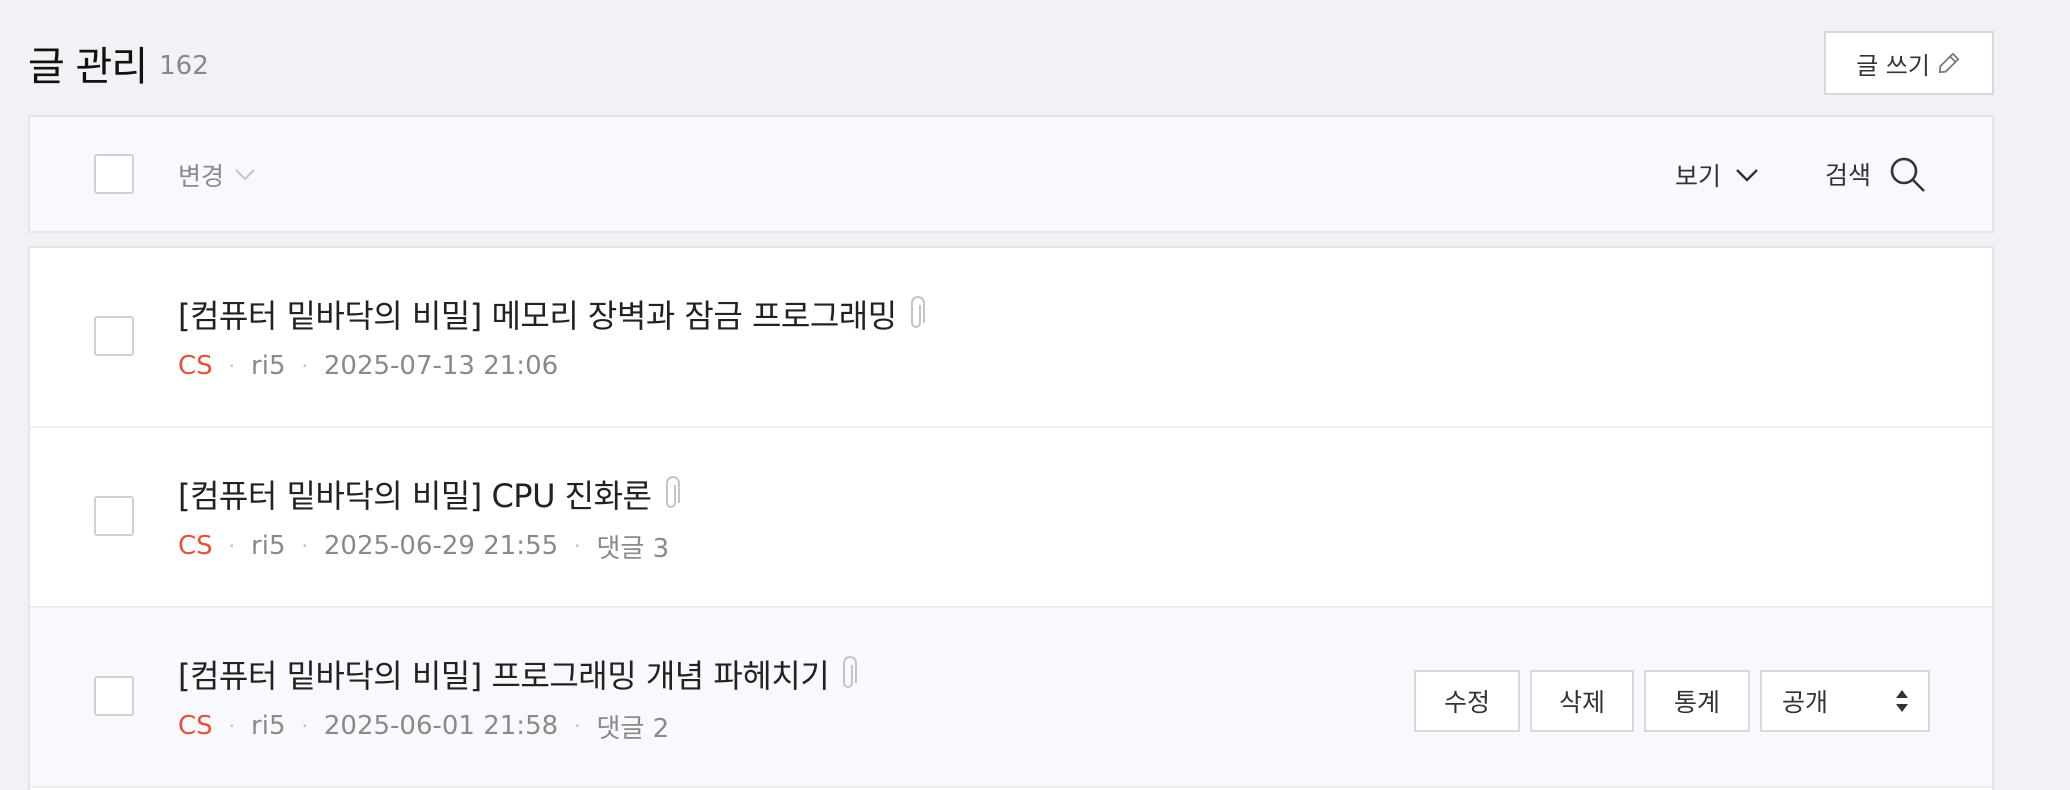  What do you see at coordinates (1848, 175) in the screenshot?
I see `search-label: 검색` at bounding box center [1848, 175].